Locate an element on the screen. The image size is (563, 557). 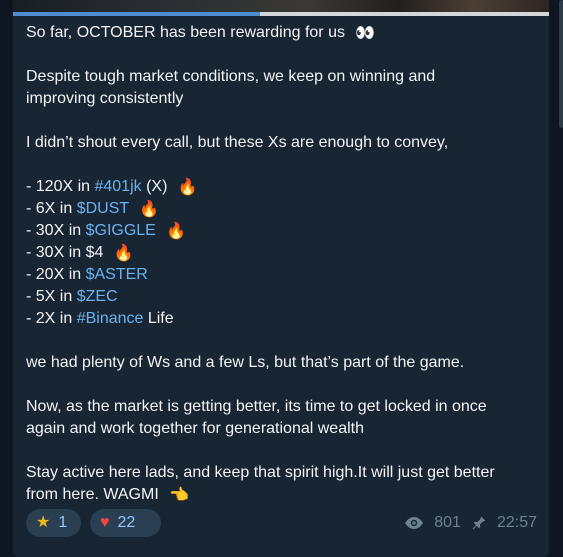
scrollbar-track is located at coordinates (561, 278).